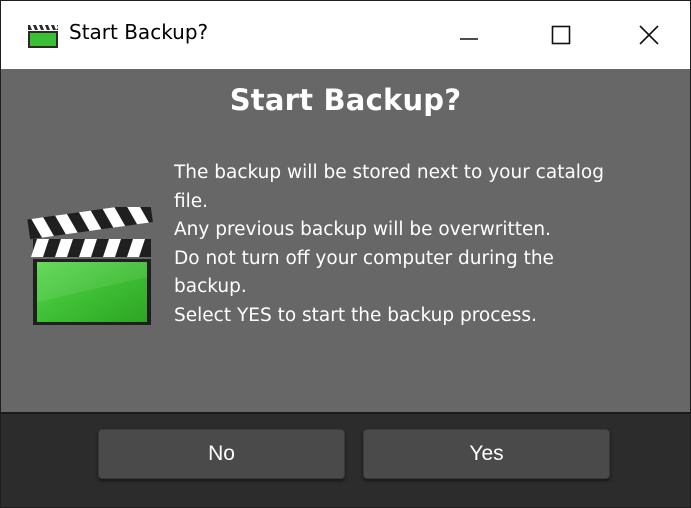 The height and width of the screenshot is (508, 691). What do you see at coordinates (345, 100) in the screenshot?
I see `dialog-heading: Start Backup?` at bounding box center [345, 100].